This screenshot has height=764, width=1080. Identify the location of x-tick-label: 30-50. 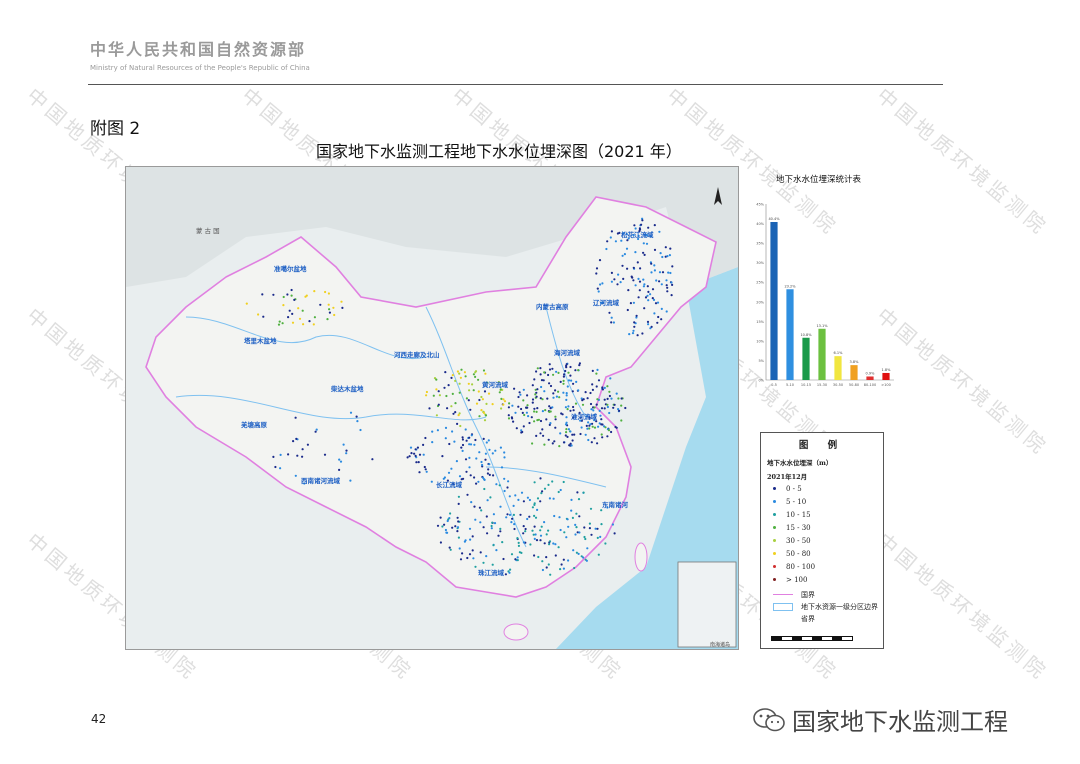
(838, 385).